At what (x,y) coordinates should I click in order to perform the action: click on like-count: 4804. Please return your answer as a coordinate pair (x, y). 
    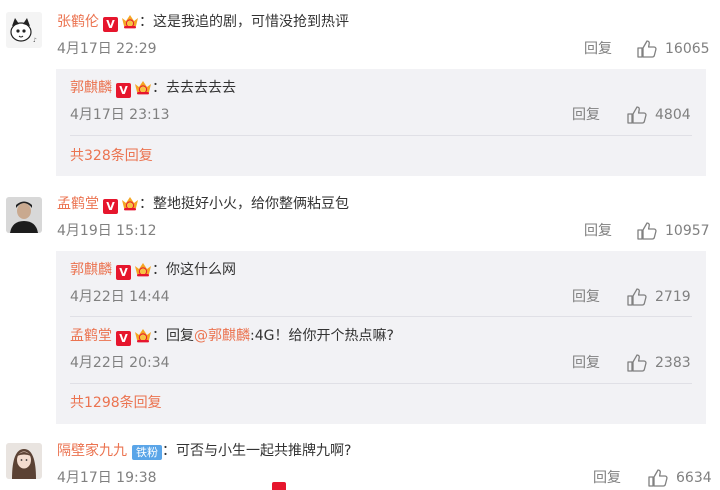
    Looking at the image, I should click on (673, 115).